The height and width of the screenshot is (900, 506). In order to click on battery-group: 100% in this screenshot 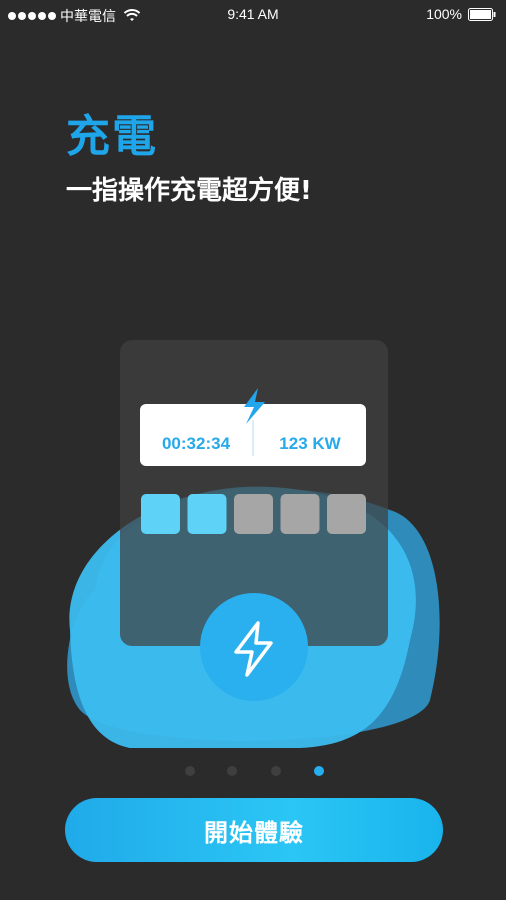, I will do `click(461, 14)`.